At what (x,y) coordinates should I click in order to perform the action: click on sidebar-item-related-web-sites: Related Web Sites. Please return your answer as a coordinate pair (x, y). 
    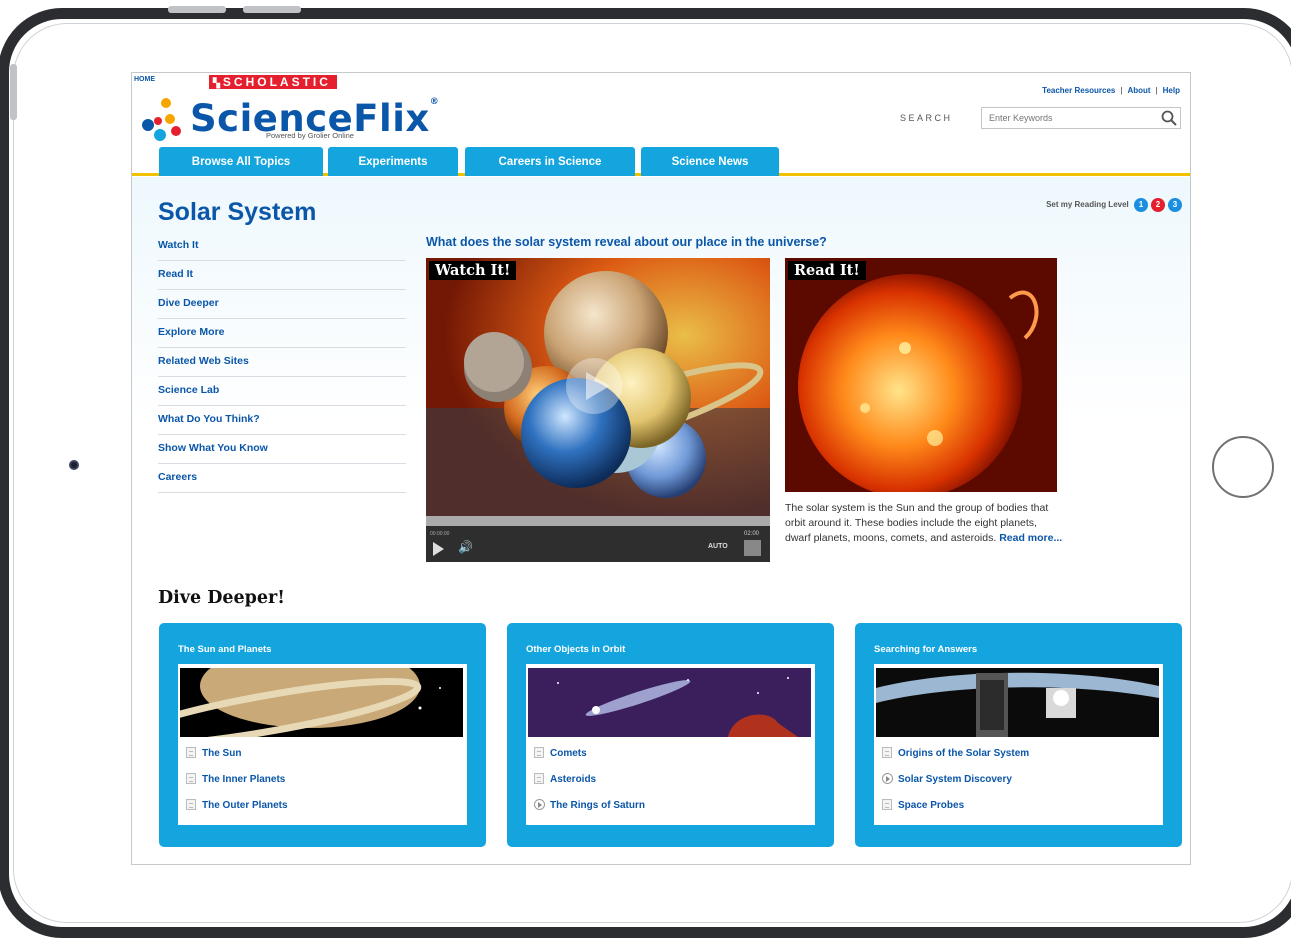
    Looking at the image, I should click on (282, 362).